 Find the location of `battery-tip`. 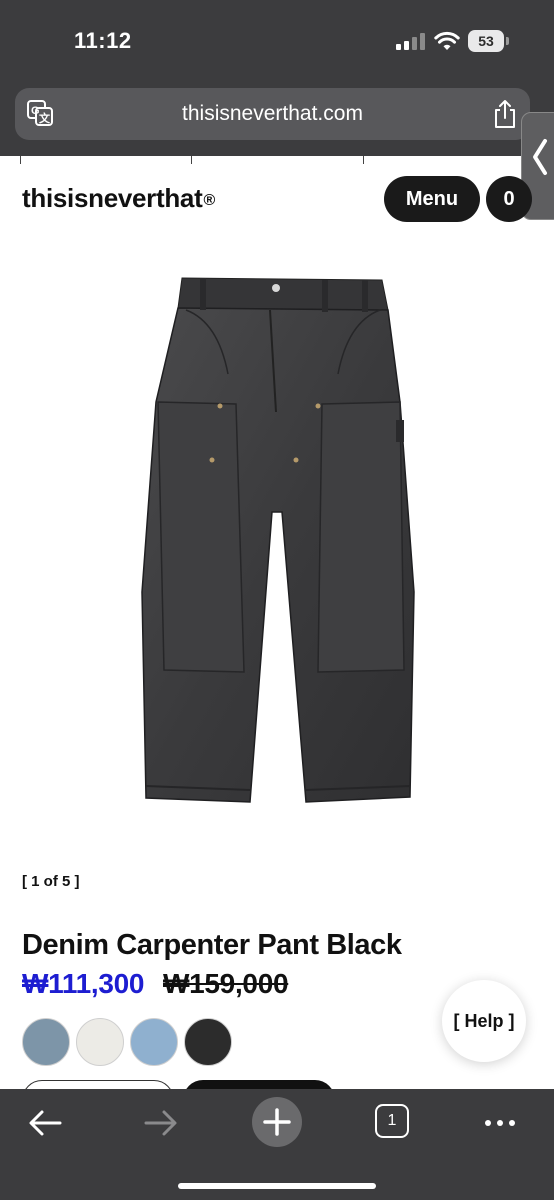

battery-tip is located at coordinates (507, 41).